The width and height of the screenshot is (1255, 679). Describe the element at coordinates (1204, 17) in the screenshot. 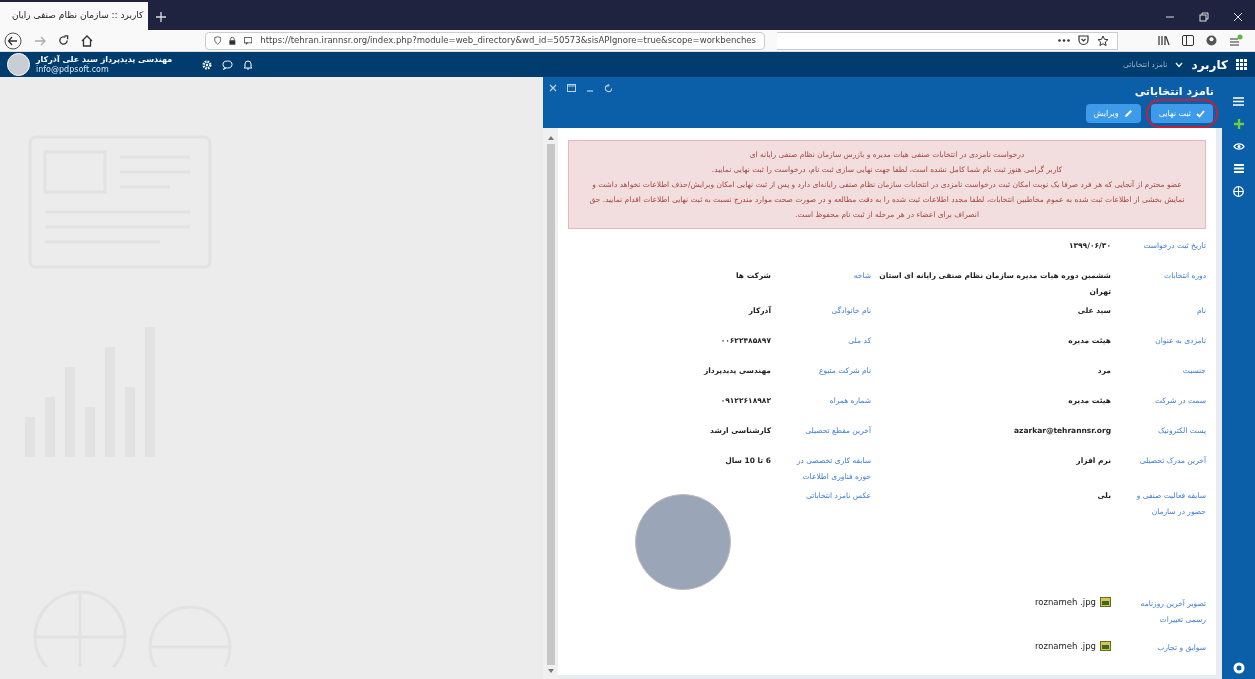

I see `restore-icon` at that location.